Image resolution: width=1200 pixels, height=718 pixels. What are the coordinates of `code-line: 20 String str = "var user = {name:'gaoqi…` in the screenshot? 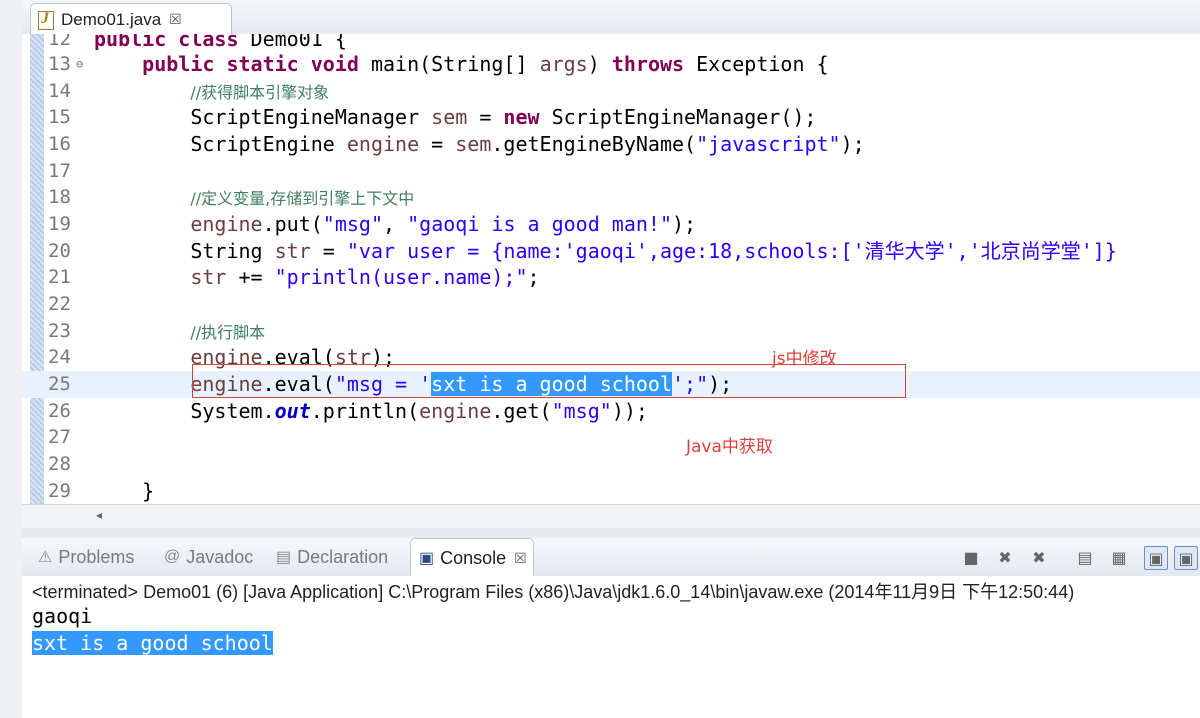 It's located at (582, 251).